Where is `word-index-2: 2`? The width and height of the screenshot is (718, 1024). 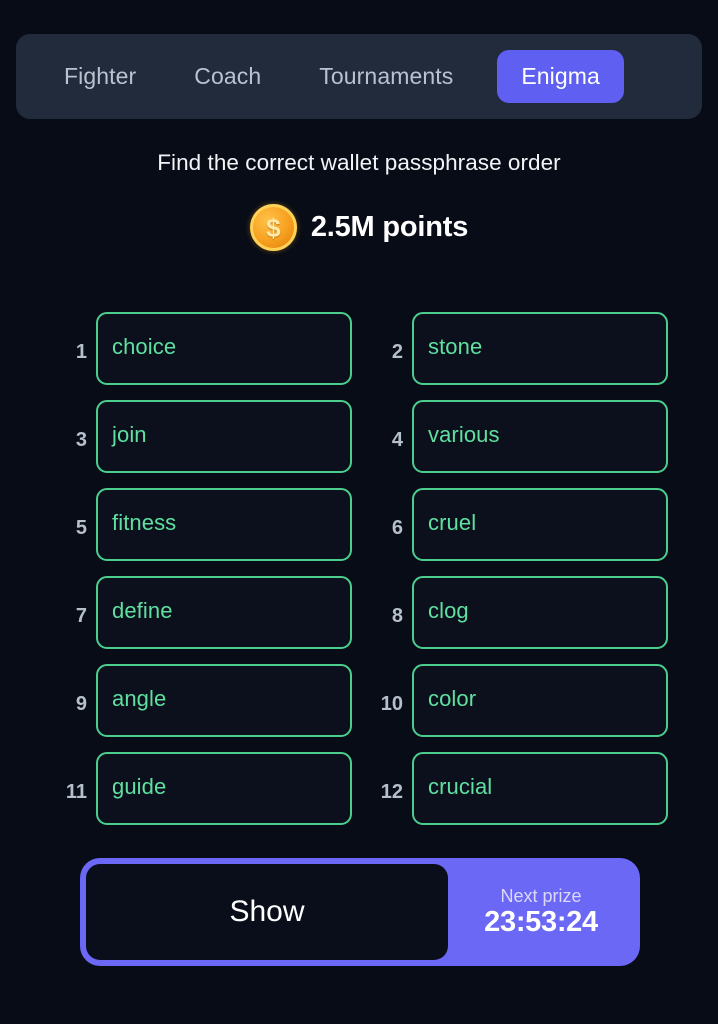
word-index-2: 2 is located at coordinates (397, 352).